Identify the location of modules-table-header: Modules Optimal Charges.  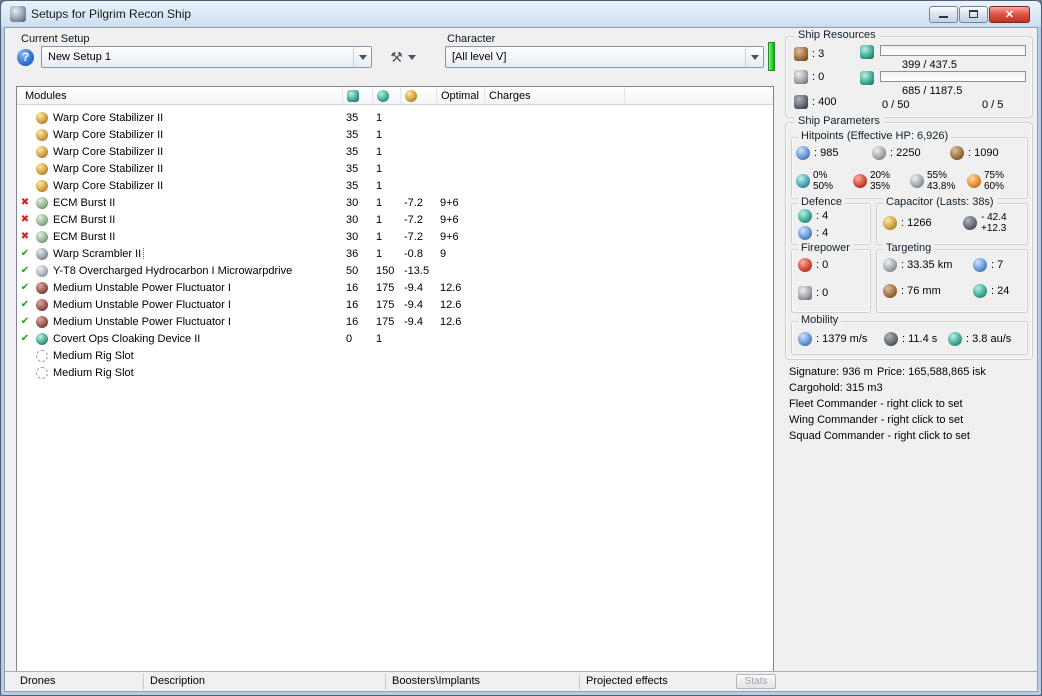
(395, 96).